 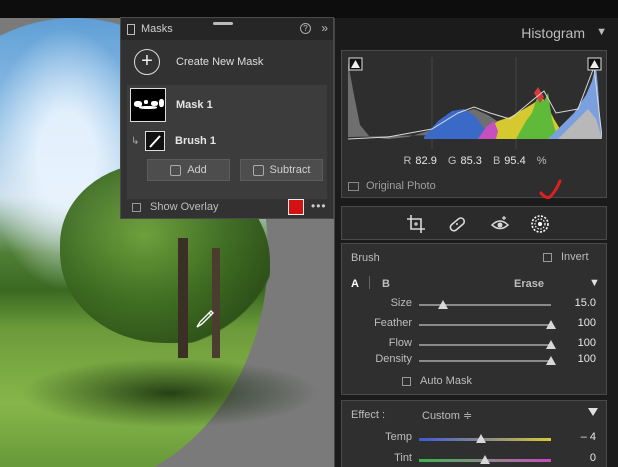 I want to click on panel-window-icon, so click(x=131, y=29).